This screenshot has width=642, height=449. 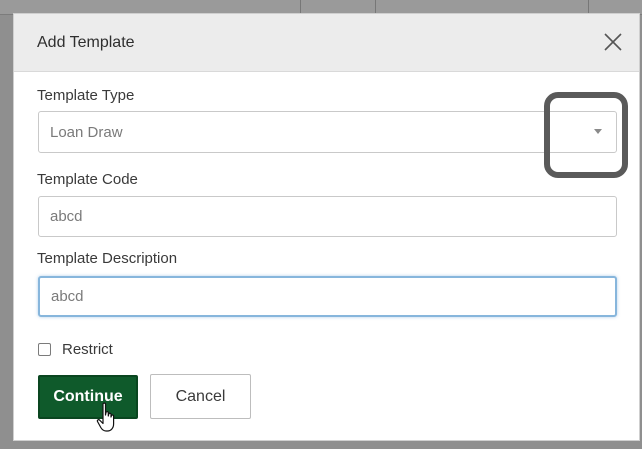 What do you see at coordinates (326, 43) in the screenshot?
I see `modal-header: Add Template` at bounding box center [326, 43].